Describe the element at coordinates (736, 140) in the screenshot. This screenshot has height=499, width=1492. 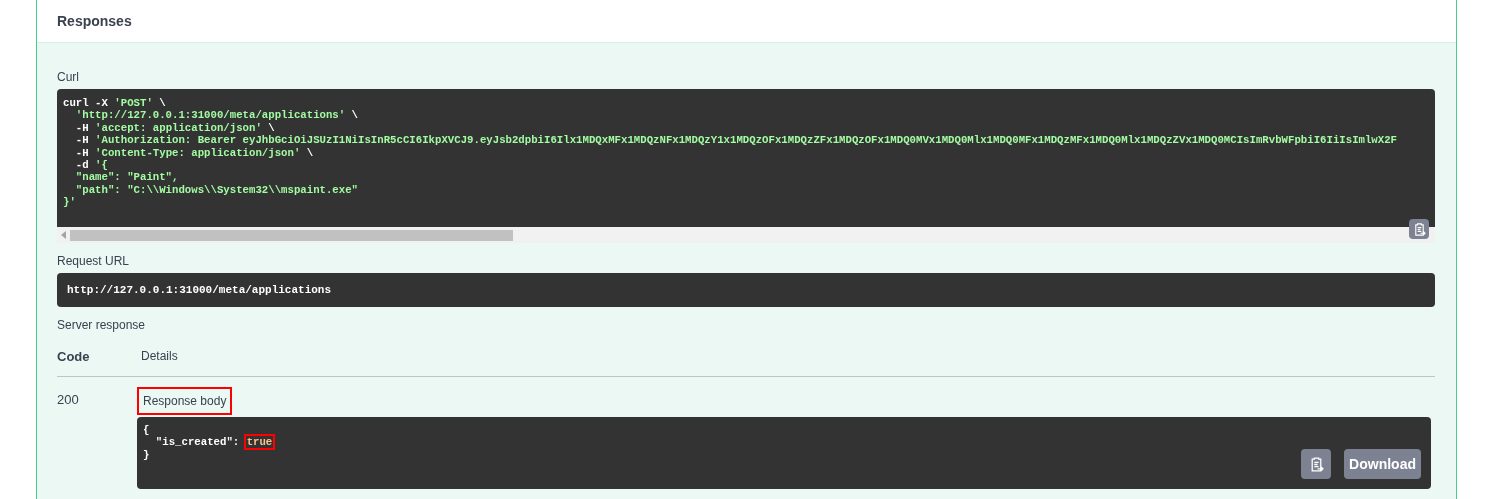
I see `code-line: -H 'Authorization: Bearer eyJhbGciOiJSUzI1NiIsInR5cCI6IkpXVCJ9.eyJsb2dpbiI6Ilx1MDQxMFx1MDQzNFx1MDQzY1x1MDQzOFx1MDQzZFx1MDQzOFx1MDQ0MVx1MDQ0Mlx1MDQ0MFx1MDQzMFx1MDQ0Mlx1MDQzZVx1MDQ0MCIsImRvbWFpbiI6IiIsImlwX2F` at that location.